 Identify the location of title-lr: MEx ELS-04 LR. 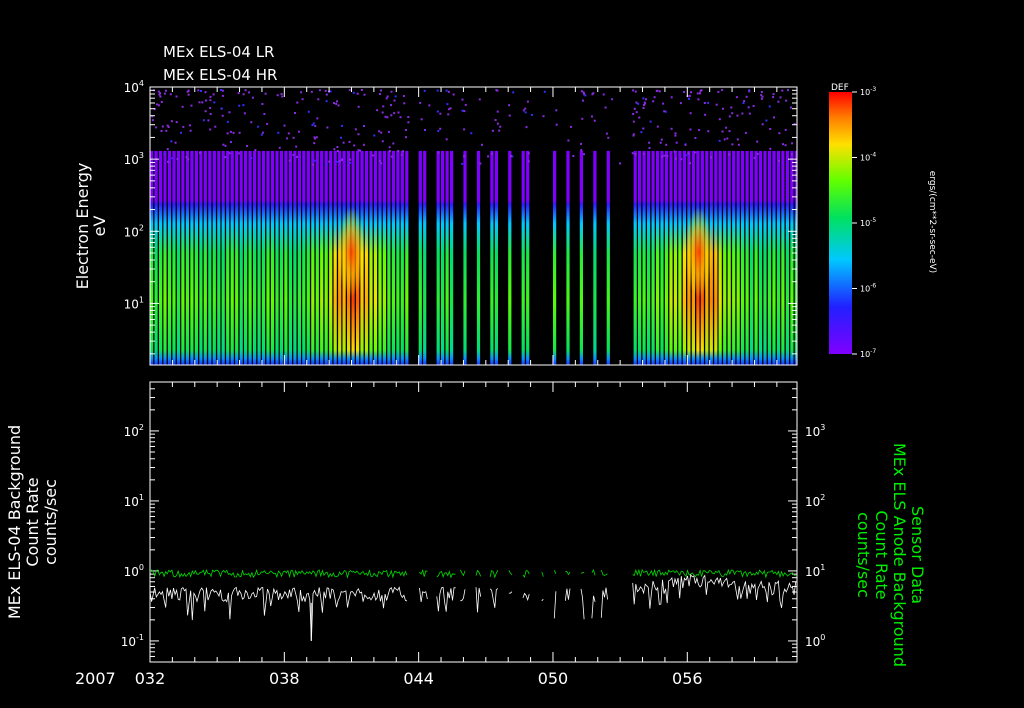
(218, 52).